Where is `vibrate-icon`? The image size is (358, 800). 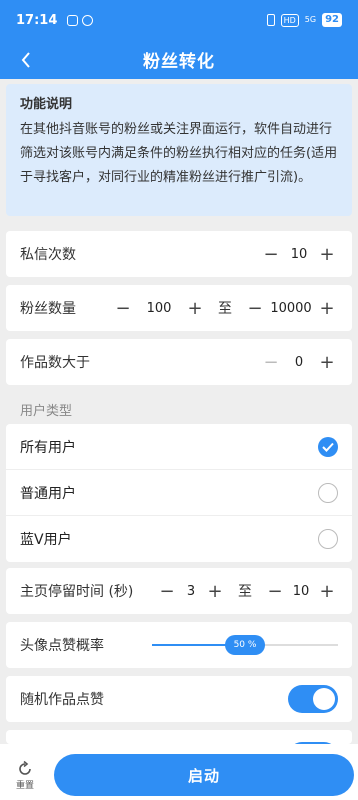 vibrate-icon is located at coordinates (270, 20).